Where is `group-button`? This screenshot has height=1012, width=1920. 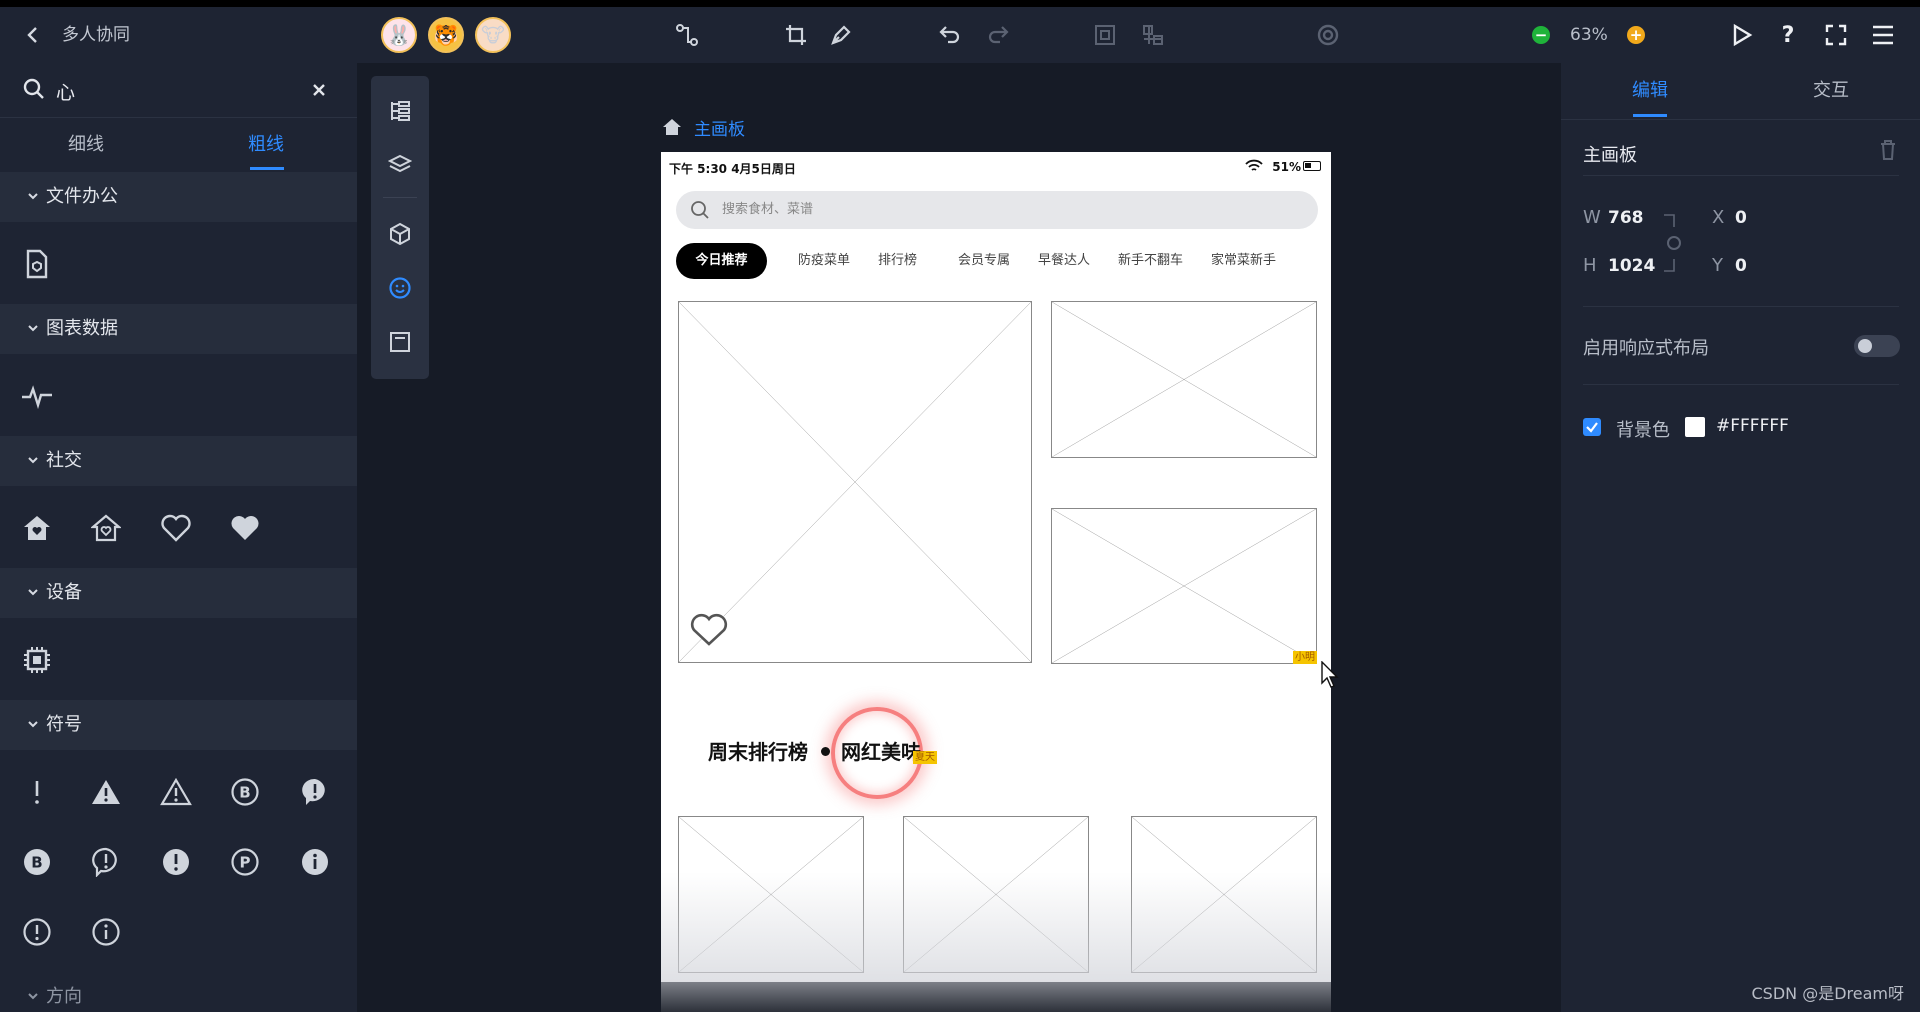 group-button is located at coordinates (1105, 35).